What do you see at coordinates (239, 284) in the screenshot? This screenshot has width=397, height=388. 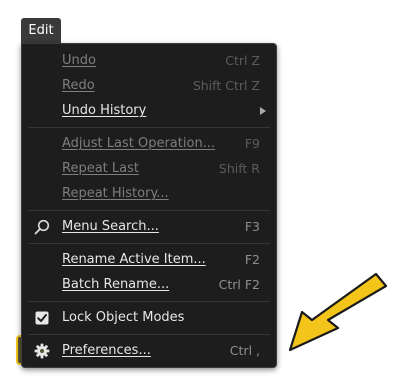 I see `batch-rename-shortcut: Ctrl F2` at bounding box center [239, 284].